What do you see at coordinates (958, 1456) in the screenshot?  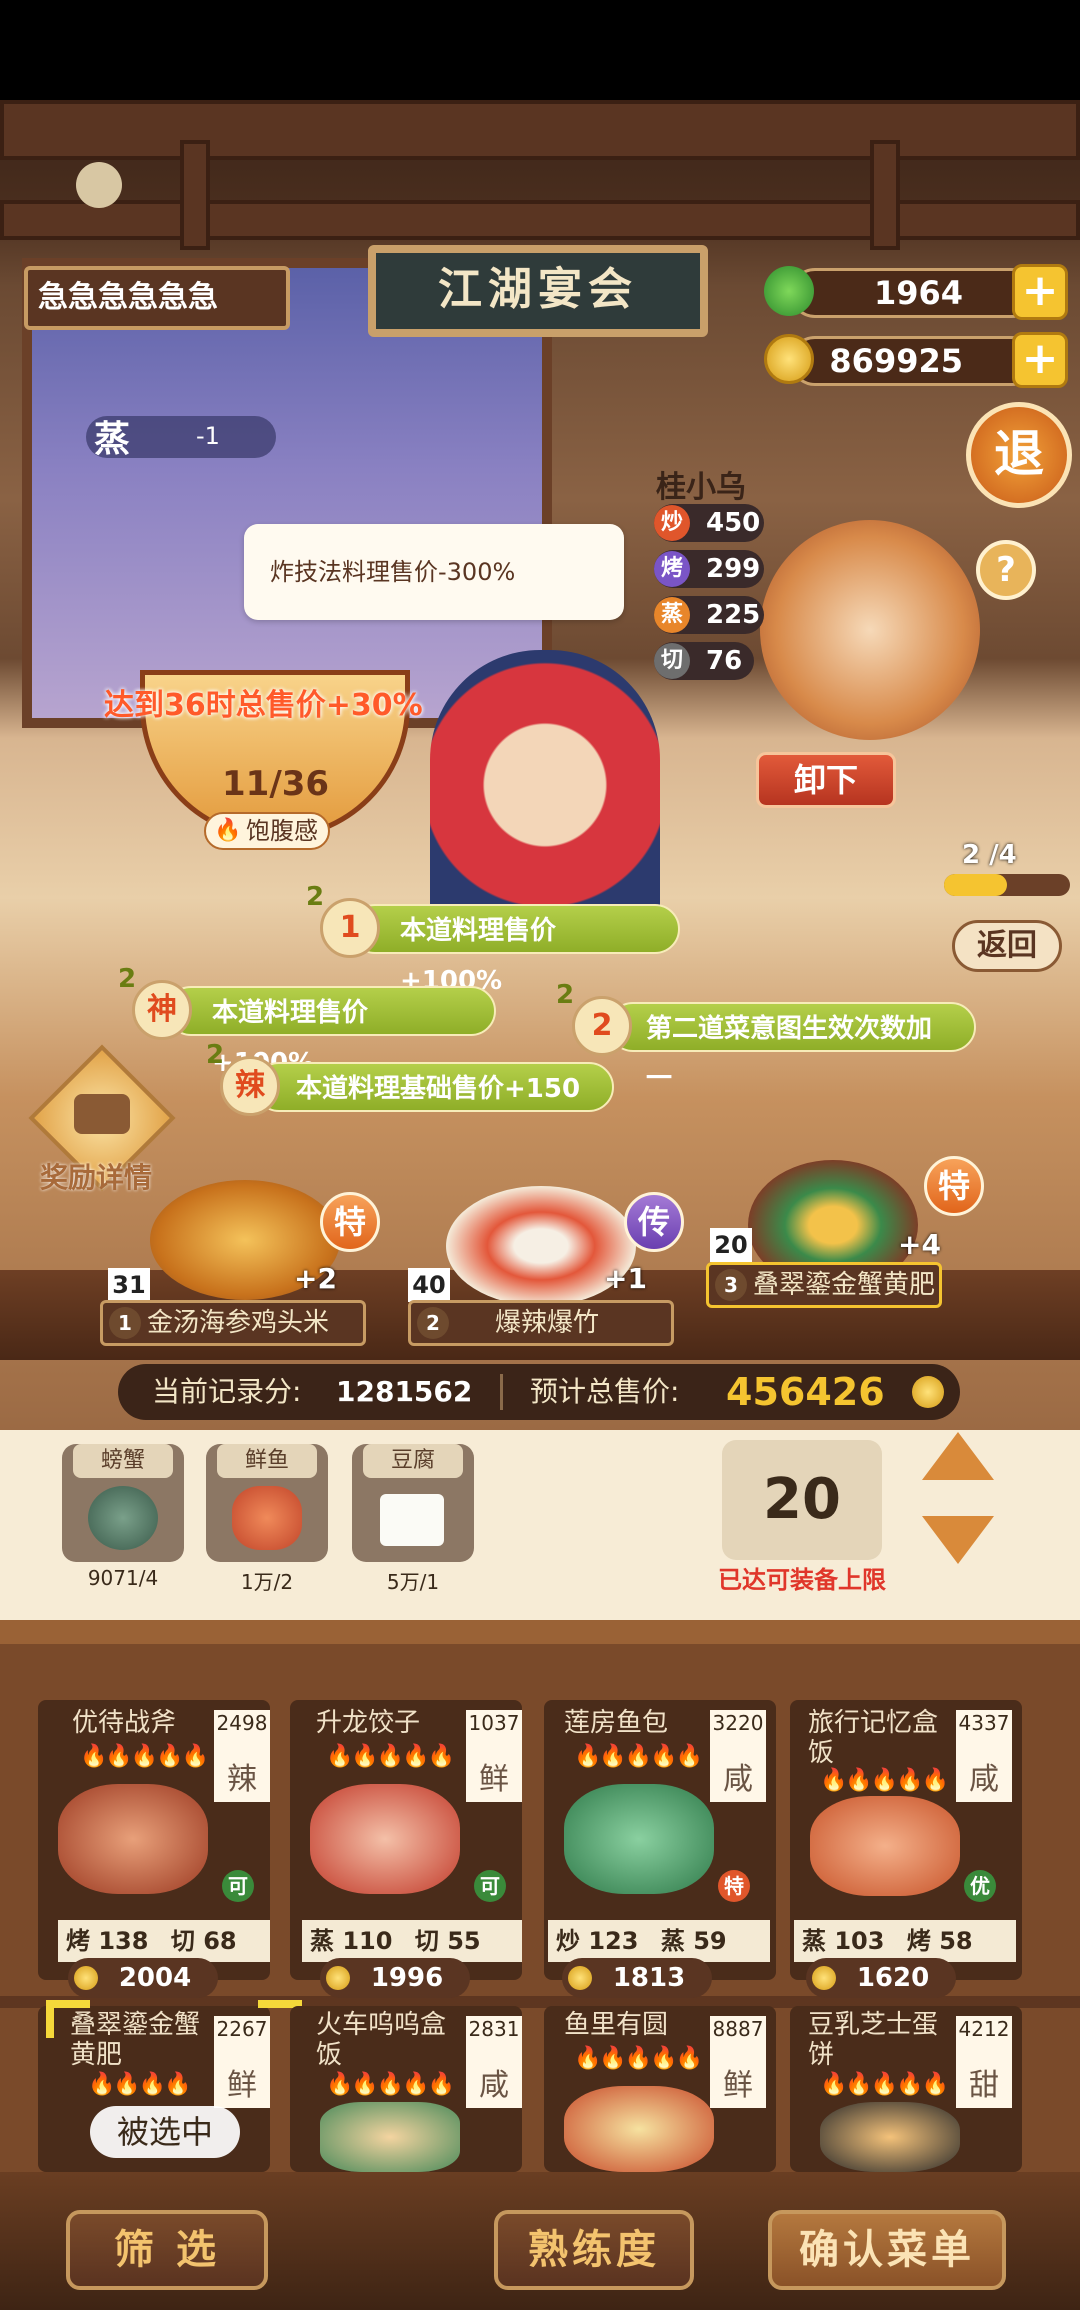 I see `quantity-up-button` at bounding box center [958, 1456].